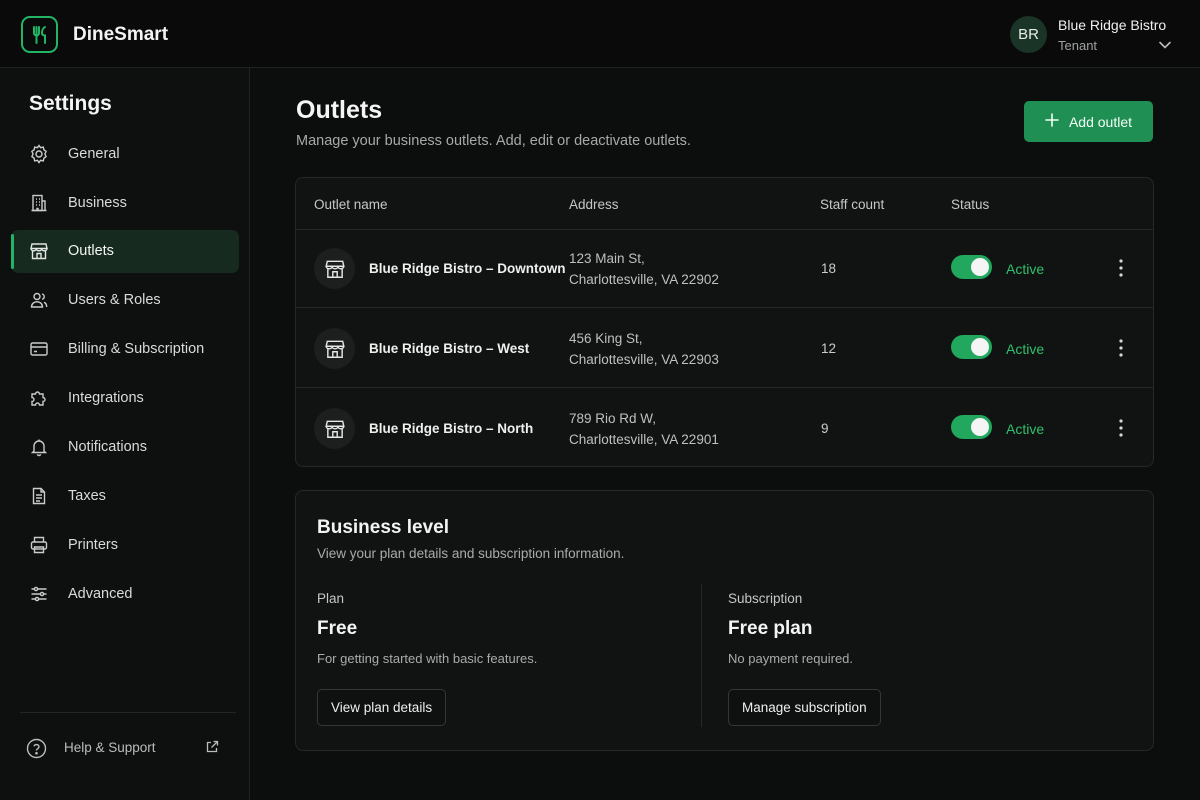 This screenshot has width=1200, height=800. I want to click on plan-value: Free, so click(337, 628).